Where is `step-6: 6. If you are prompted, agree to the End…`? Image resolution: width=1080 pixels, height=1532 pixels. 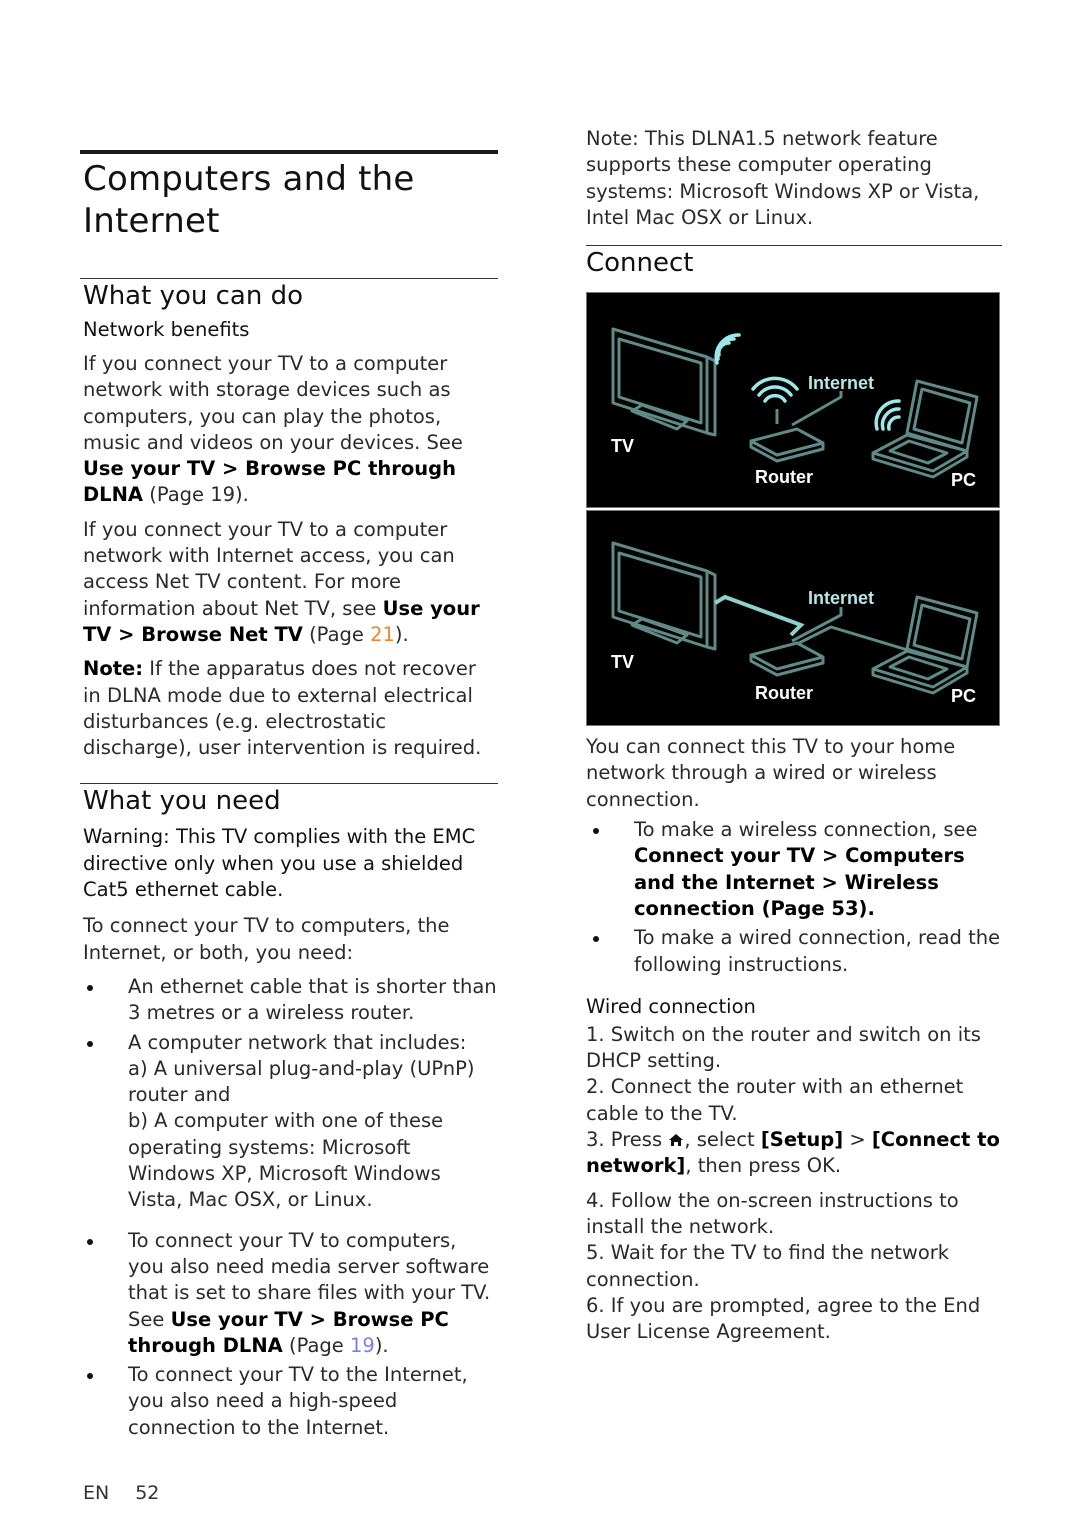
step-6: 6. If you are prompted, agree to the End… is located at coordinates (783, 1318).